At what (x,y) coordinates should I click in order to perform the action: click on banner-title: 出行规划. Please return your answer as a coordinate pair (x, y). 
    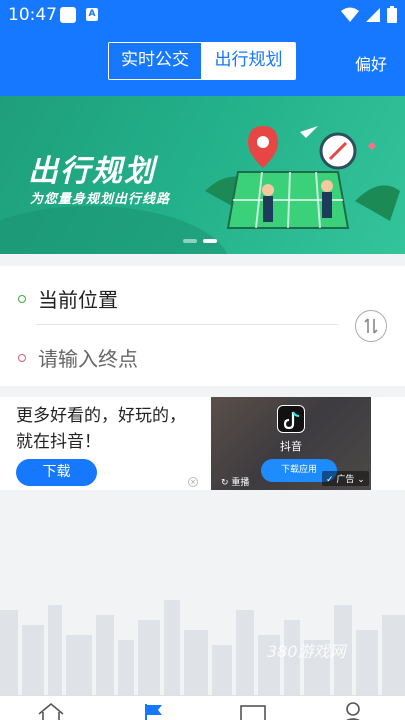
    Looking at the image, I should click on (92, 171).